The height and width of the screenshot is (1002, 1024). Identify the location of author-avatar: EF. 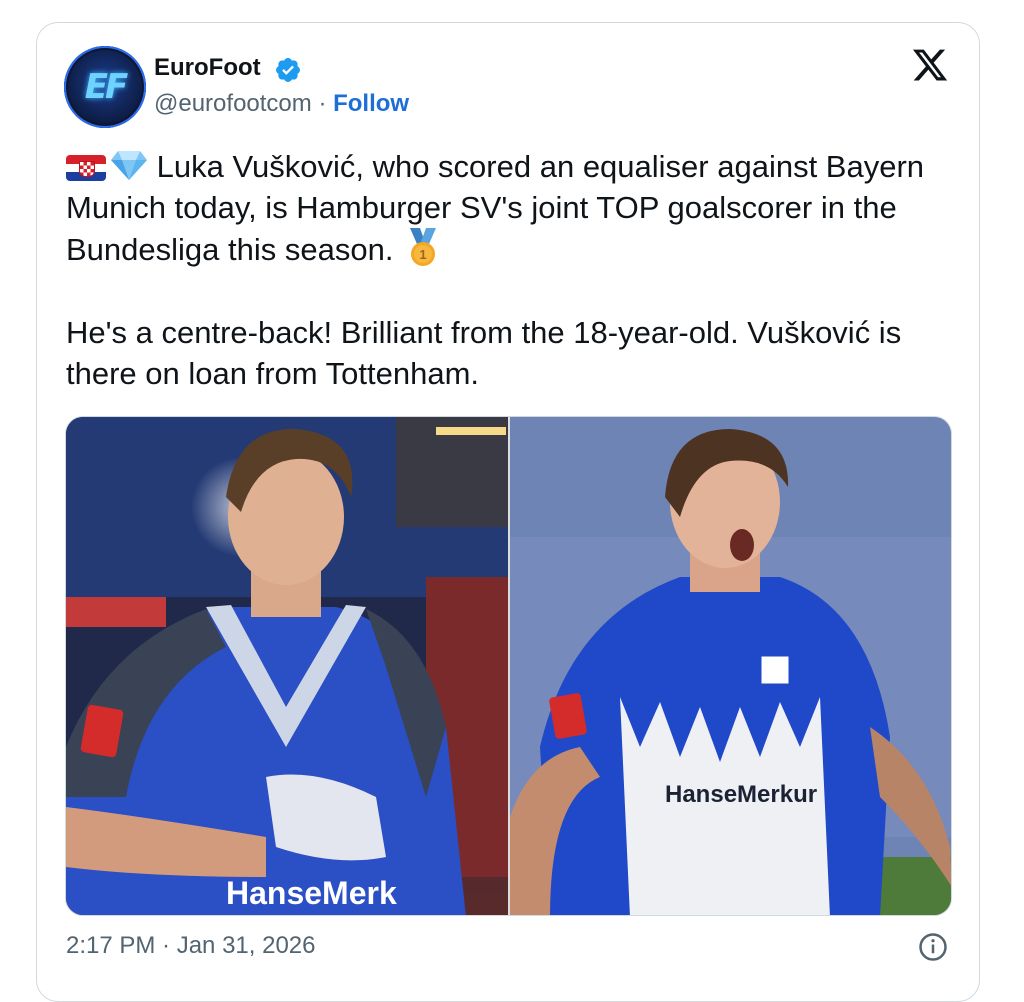
(105, 87).